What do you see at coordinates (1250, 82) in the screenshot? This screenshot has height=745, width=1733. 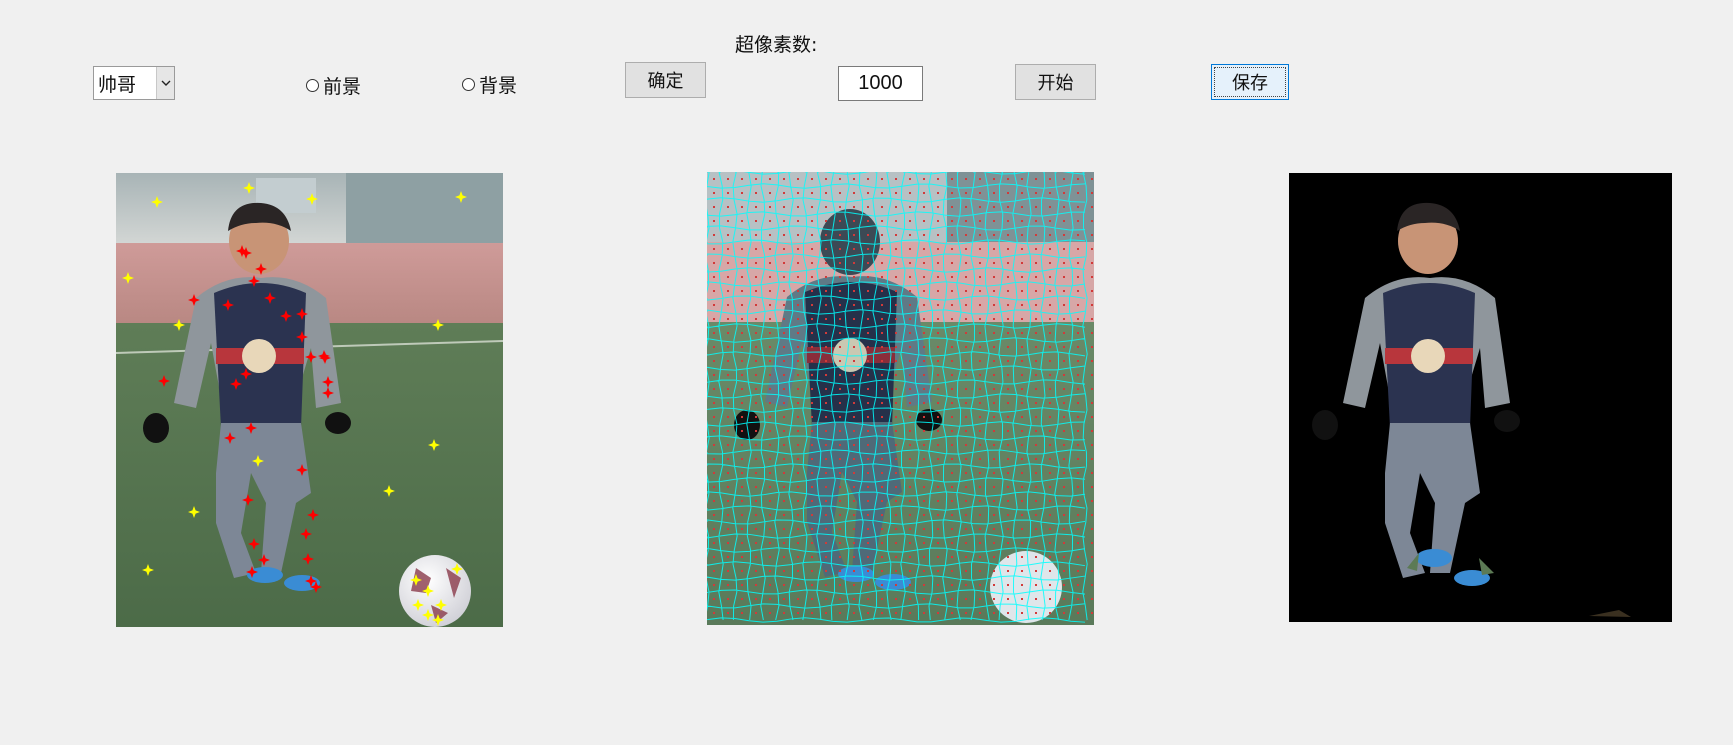 I see `save-button: 保存` at bounding box center [1250, 82].